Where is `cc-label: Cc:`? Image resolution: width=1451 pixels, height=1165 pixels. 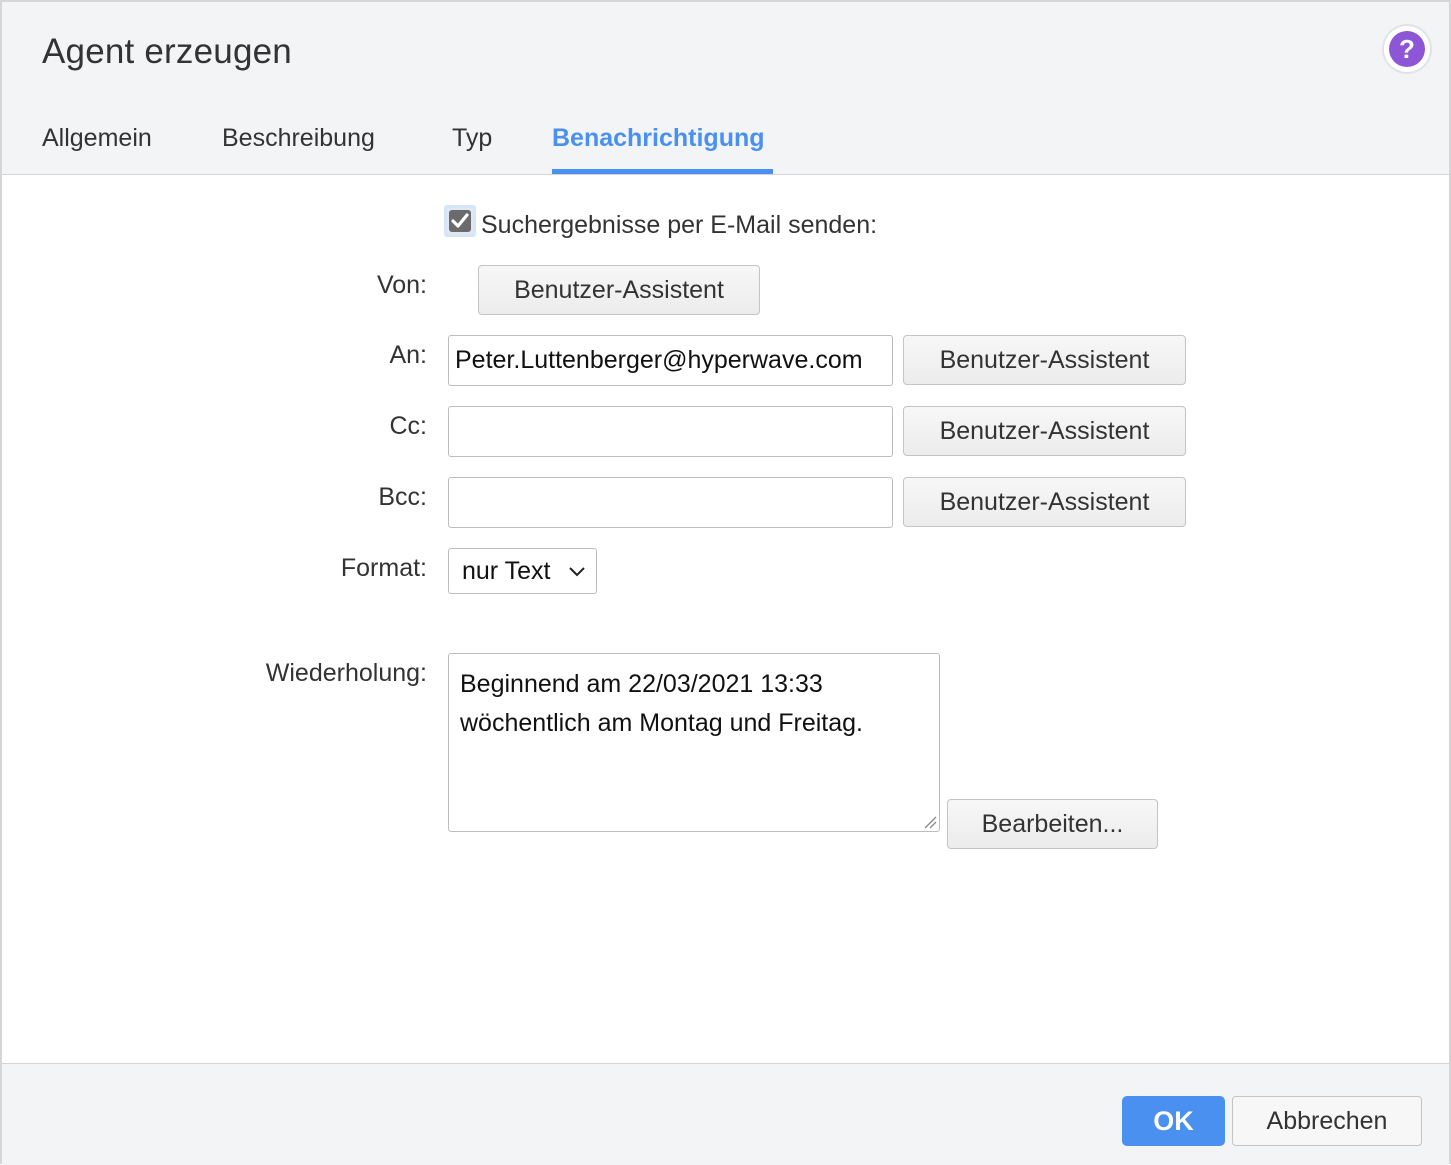 cc-label: Cc: is located at coordinates (408, 426).